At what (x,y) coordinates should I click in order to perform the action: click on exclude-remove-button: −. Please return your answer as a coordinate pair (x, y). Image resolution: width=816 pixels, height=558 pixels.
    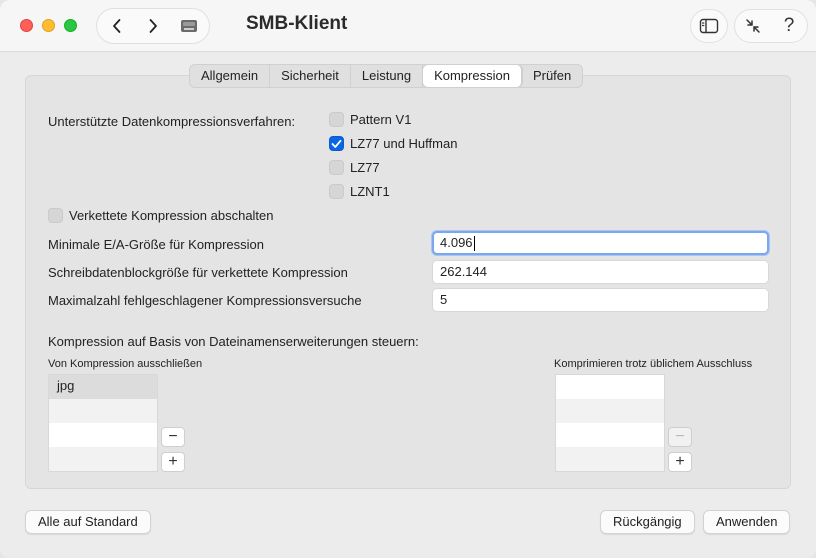
    Looking at the image, I should click on (173, 437).